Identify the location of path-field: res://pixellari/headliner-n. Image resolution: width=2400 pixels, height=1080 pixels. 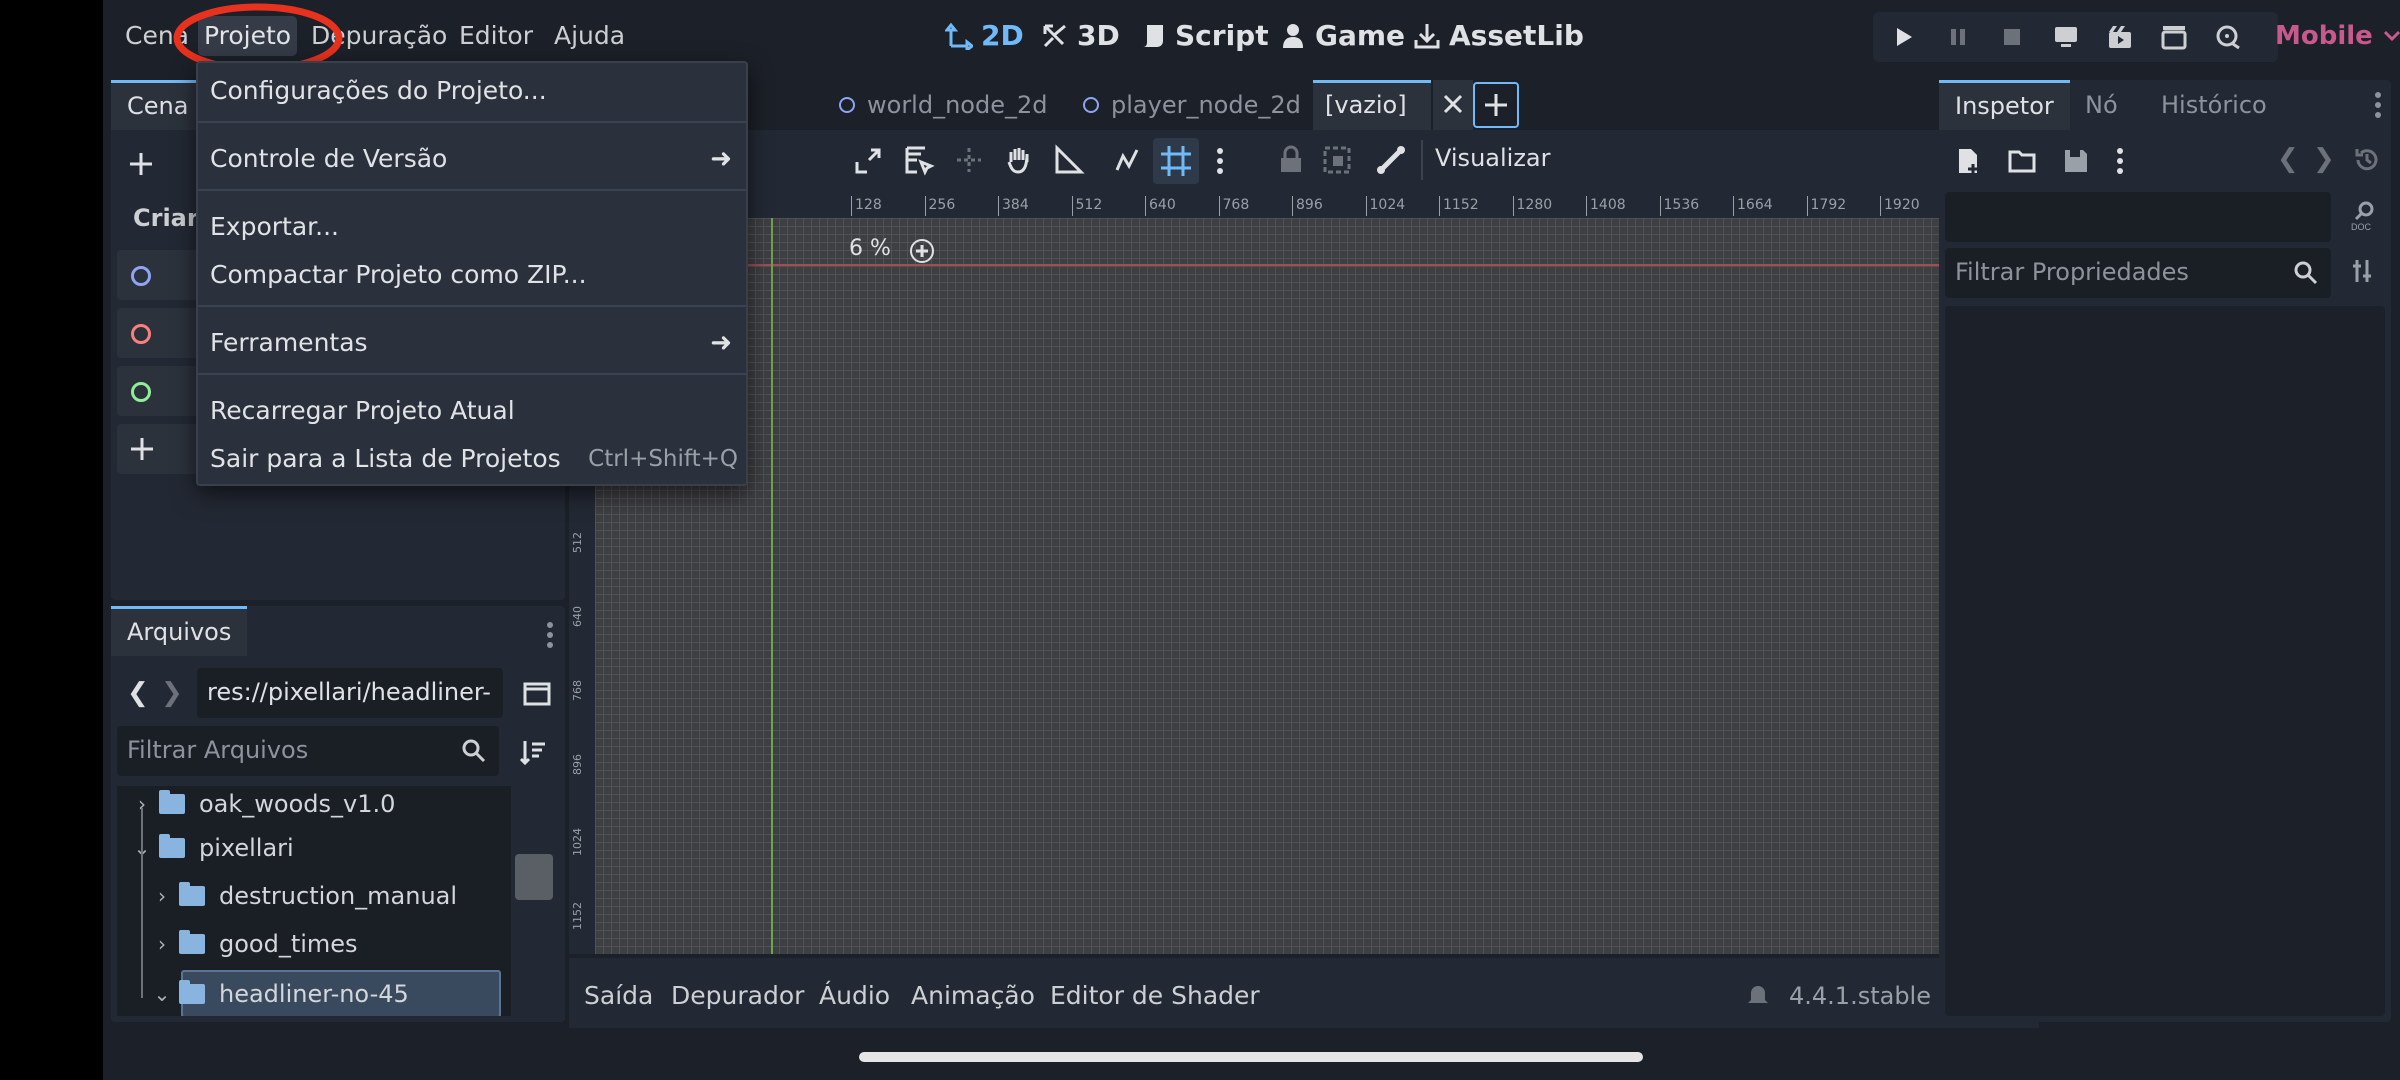
(350, 711).